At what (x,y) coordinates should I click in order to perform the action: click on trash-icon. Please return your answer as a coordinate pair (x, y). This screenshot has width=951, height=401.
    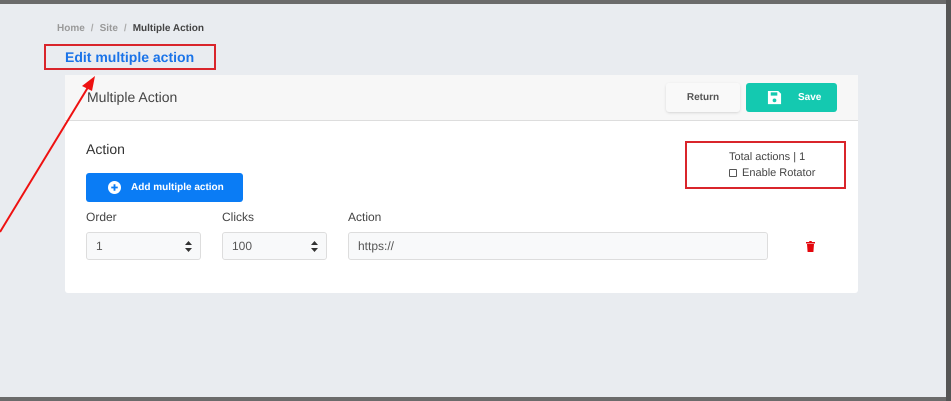
    Looking at the image, I should click on (810, 246).